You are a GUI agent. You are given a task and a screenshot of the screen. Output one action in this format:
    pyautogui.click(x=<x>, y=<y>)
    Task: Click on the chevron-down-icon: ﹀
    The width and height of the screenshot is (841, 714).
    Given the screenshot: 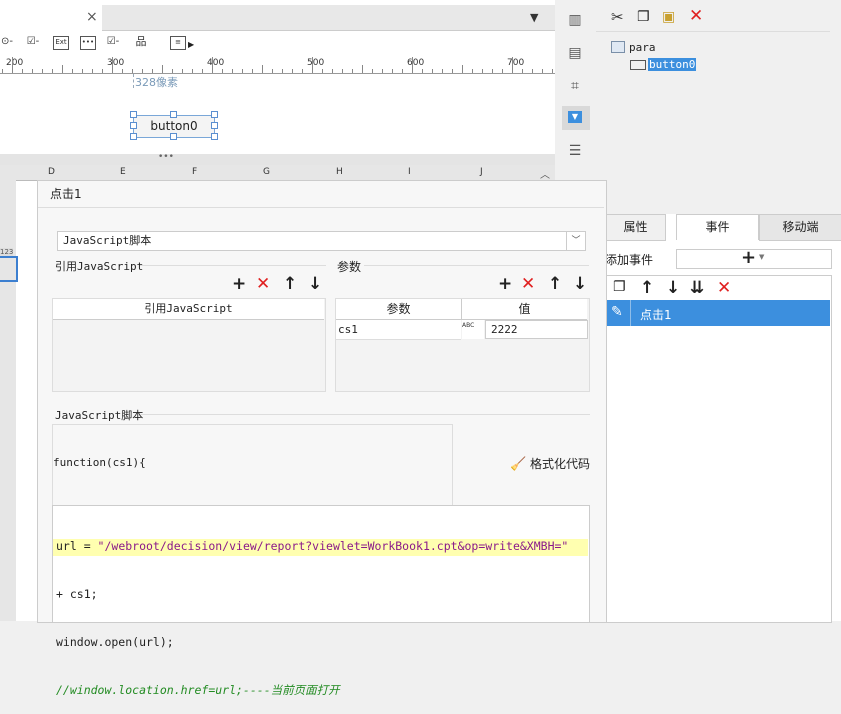 What is the action you would take?
    pyautogui.click(x=575, y=241)
    